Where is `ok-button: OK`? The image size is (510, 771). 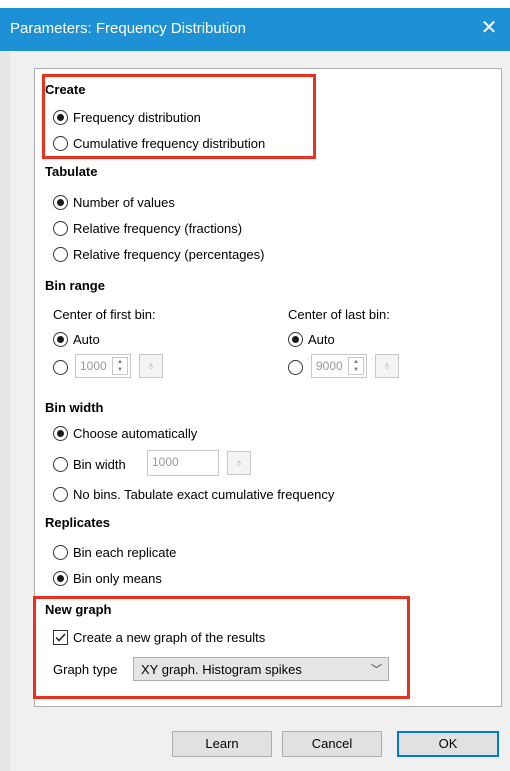
ok-button: OK is located at coordinates (448, 744).